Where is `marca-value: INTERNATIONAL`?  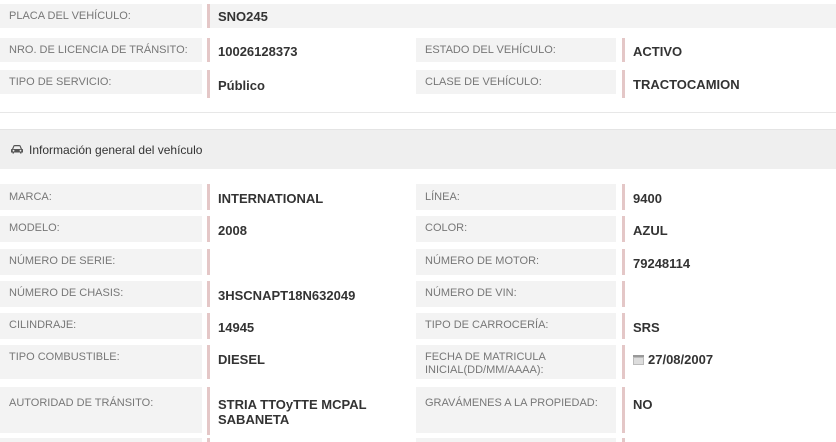
marca-value: INTERNATIONAL is located at coordinates (307, 197).